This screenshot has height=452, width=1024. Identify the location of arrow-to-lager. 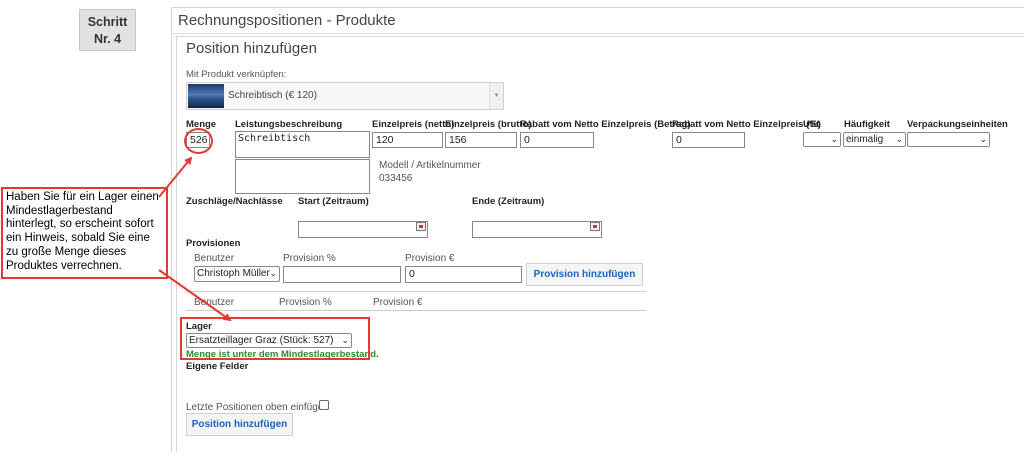
(195, 295).